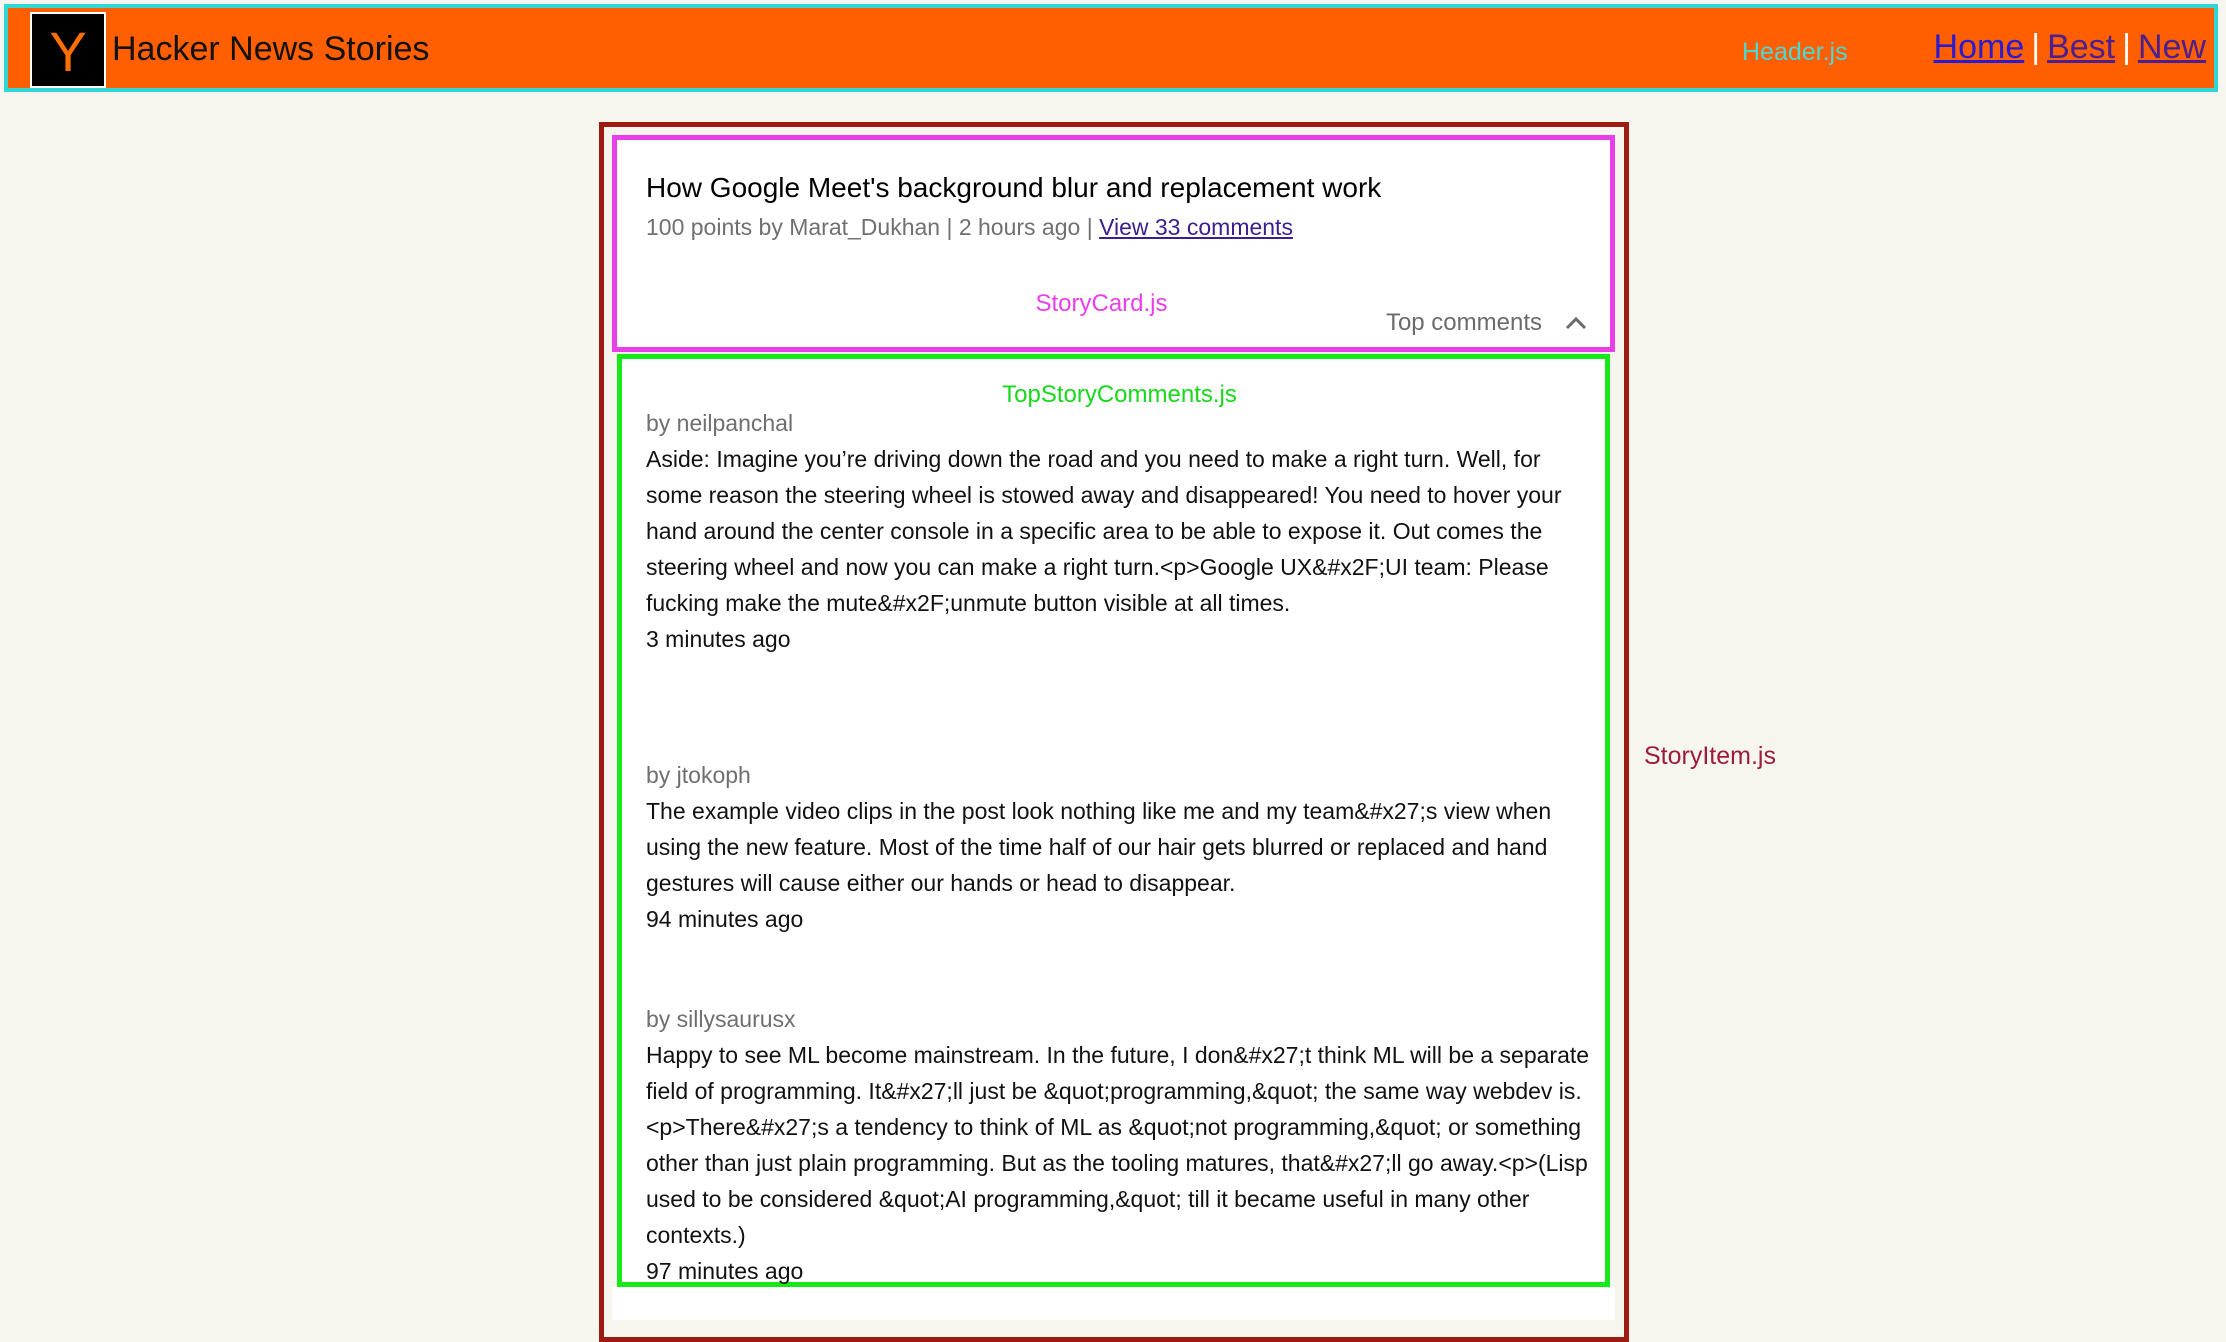 Image resolution: width=2226 pixels, height=1342 pixels. What do you see at coordinates (68, 50) in the screenshot?
I see `hacker-news-logo: Y` at bounding box center [68, 50].